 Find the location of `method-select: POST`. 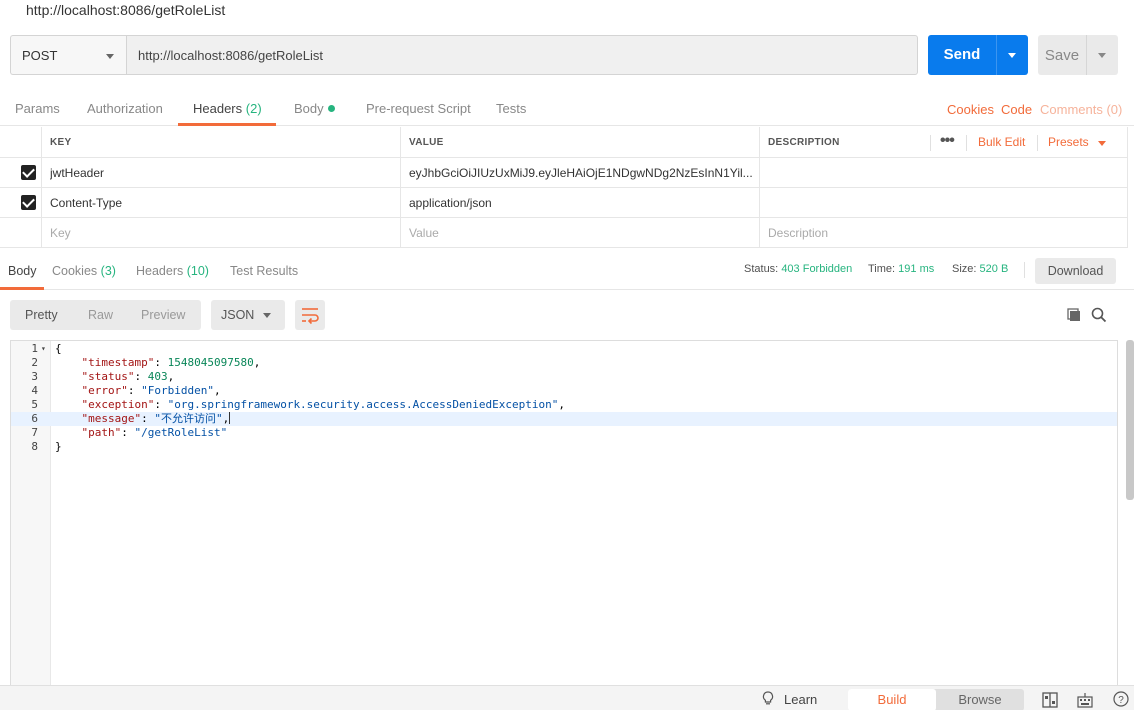

method-select: POST is located at coordinates (68, 55).